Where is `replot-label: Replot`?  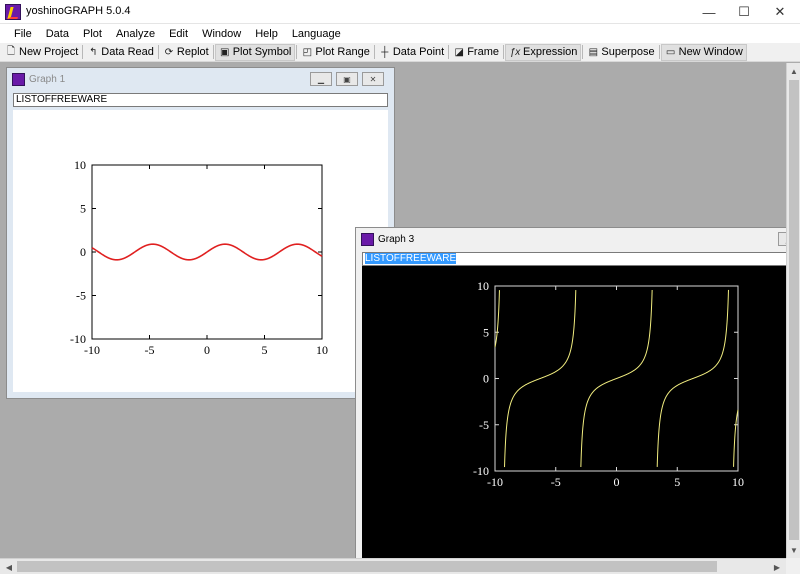 replot-label: Replot is located at coordinates (192, 52).